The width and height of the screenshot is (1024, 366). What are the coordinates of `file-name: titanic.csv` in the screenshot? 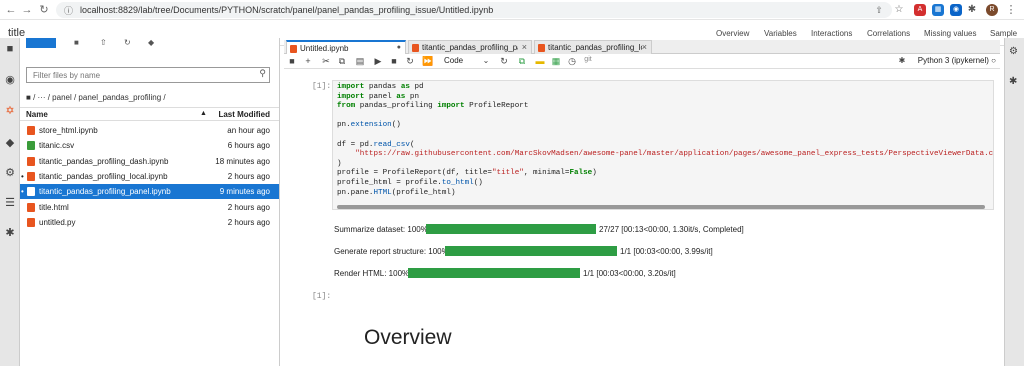 It's located at (57, 146).